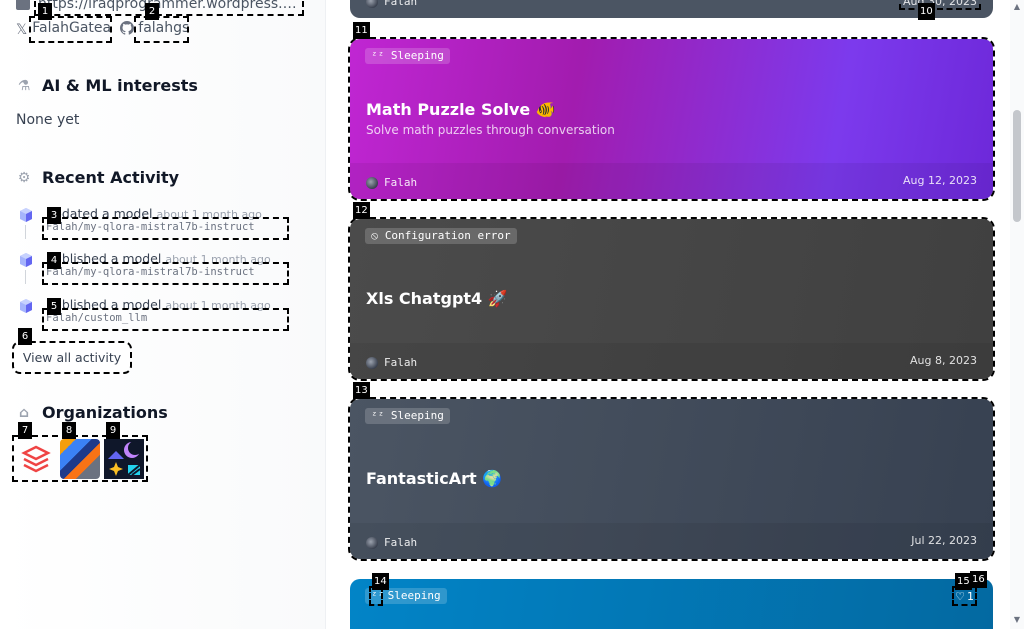  What do you see at coordinates (1017, 7) in the screenshot?
I see `scroll-up-icon: ▲` at bounding box center [1017, 7].